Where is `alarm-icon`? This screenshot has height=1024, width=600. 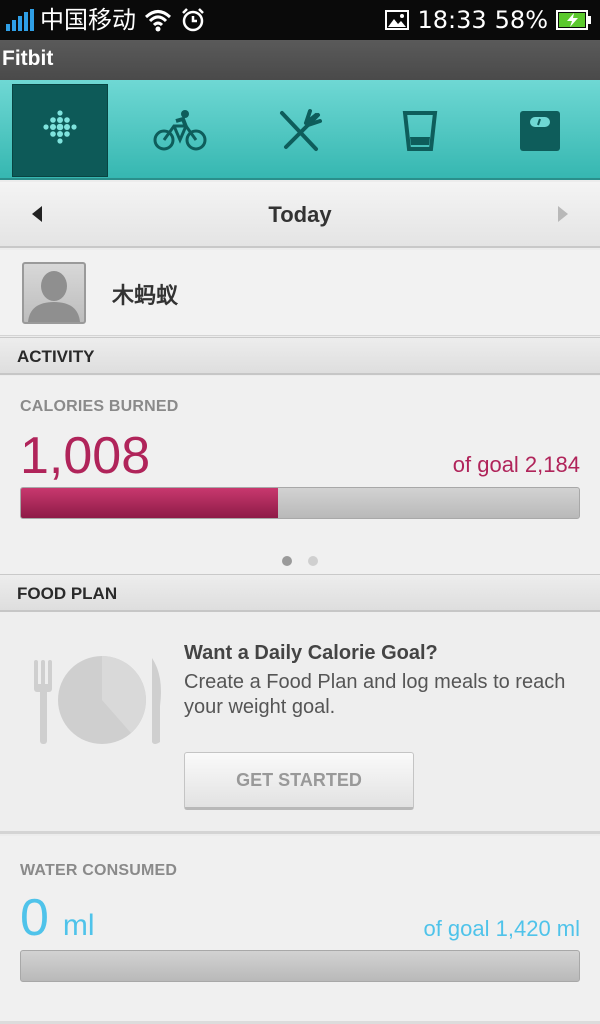
alarm-icon is located at coordinates (193, 20).